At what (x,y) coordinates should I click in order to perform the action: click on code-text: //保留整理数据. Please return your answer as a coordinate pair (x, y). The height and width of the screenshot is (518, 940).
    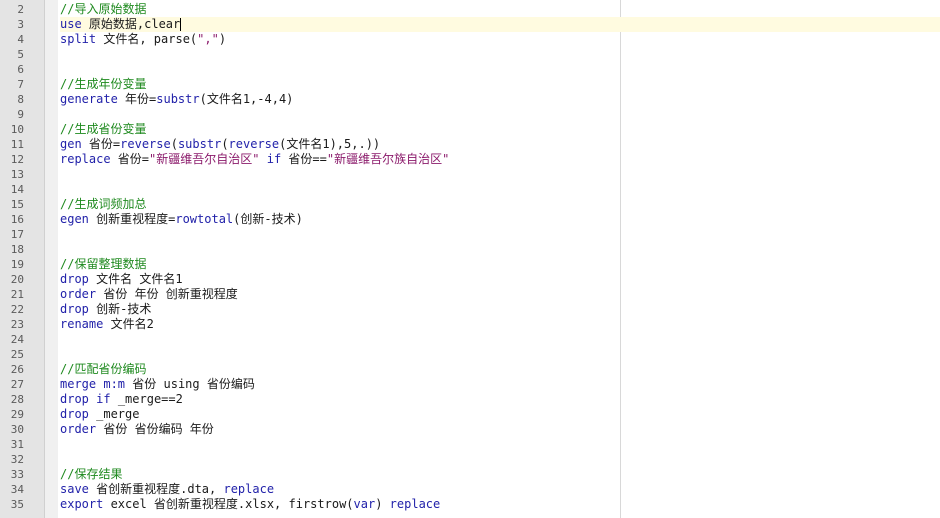
    Looking at the image, I should click on (500, 264).